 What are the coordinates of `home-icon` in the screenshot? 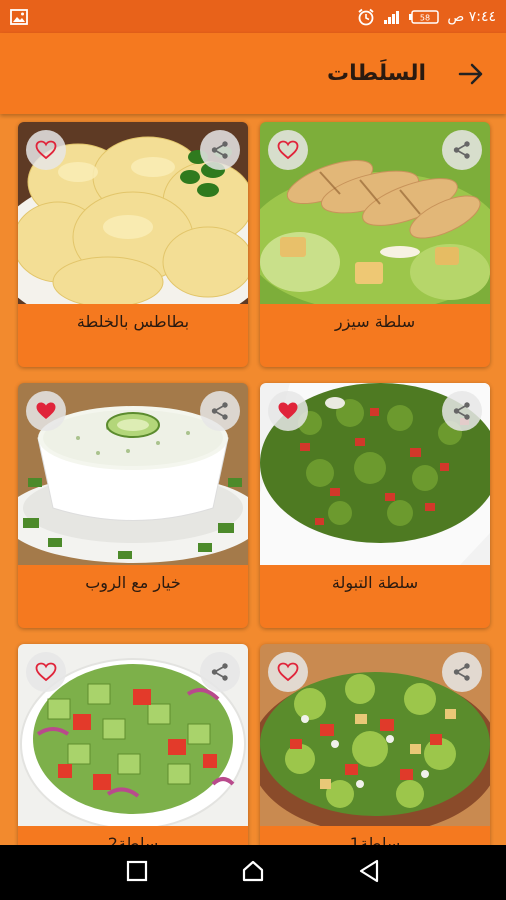 It's located at (253, 870).